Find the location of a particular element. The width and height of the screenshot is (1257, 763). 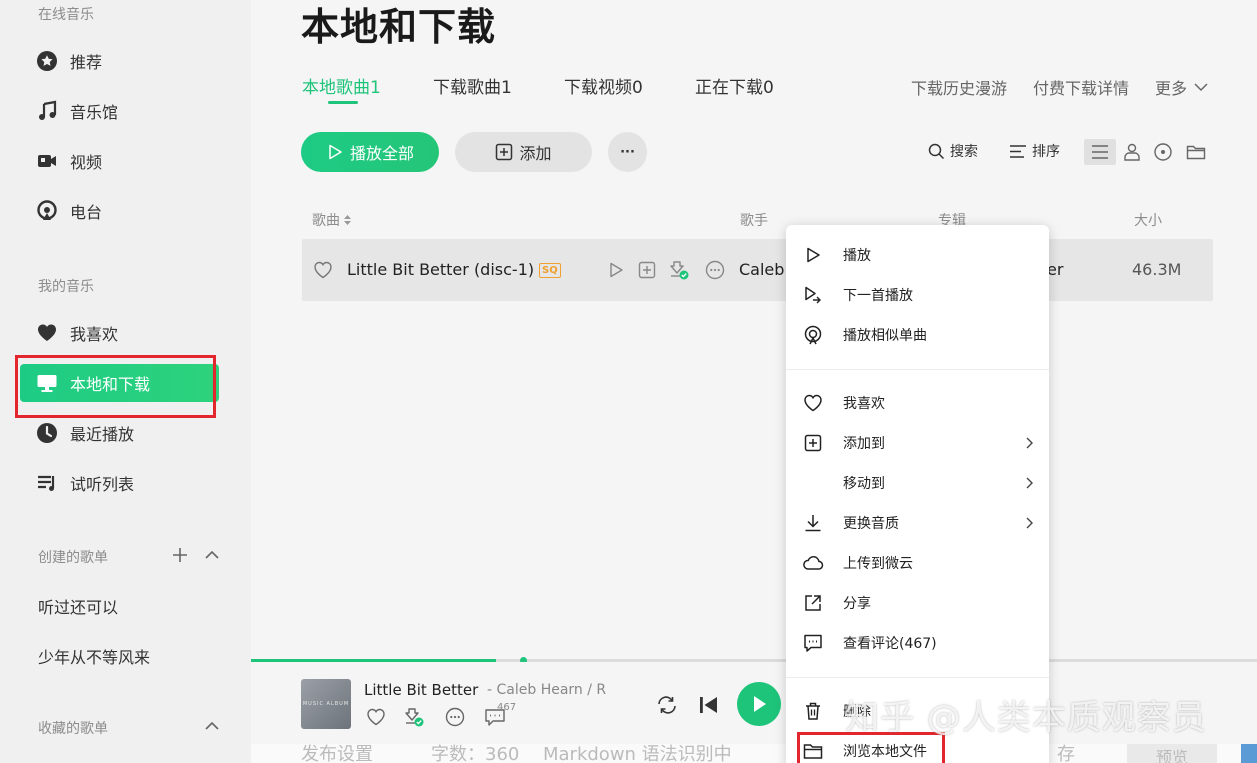

tab-downloaded-songs: 下载歌曲1 is located at coordinates (472, 85).